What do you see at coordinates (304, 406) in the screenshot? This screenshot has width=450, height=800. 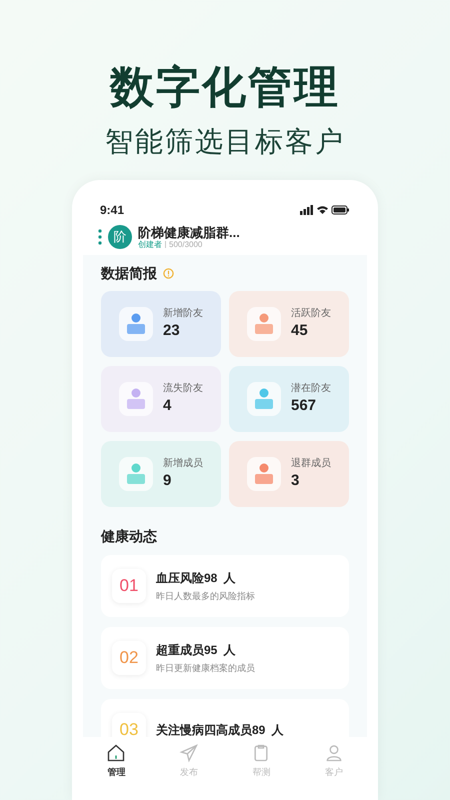 I see `stat-value: 567` at bounding box center [304, 406].